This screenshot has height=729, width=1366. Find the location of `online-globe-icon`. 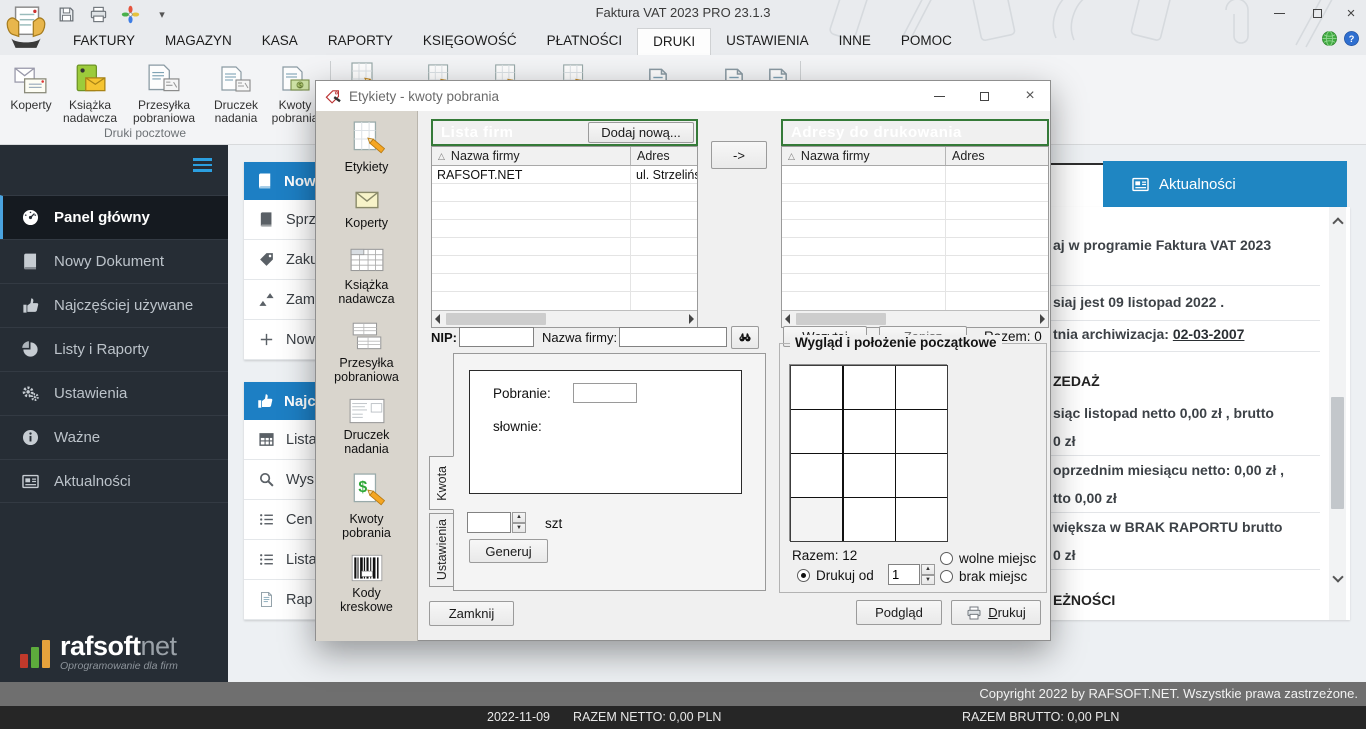

online-globe-icon is located at coordinates (1329, 41).